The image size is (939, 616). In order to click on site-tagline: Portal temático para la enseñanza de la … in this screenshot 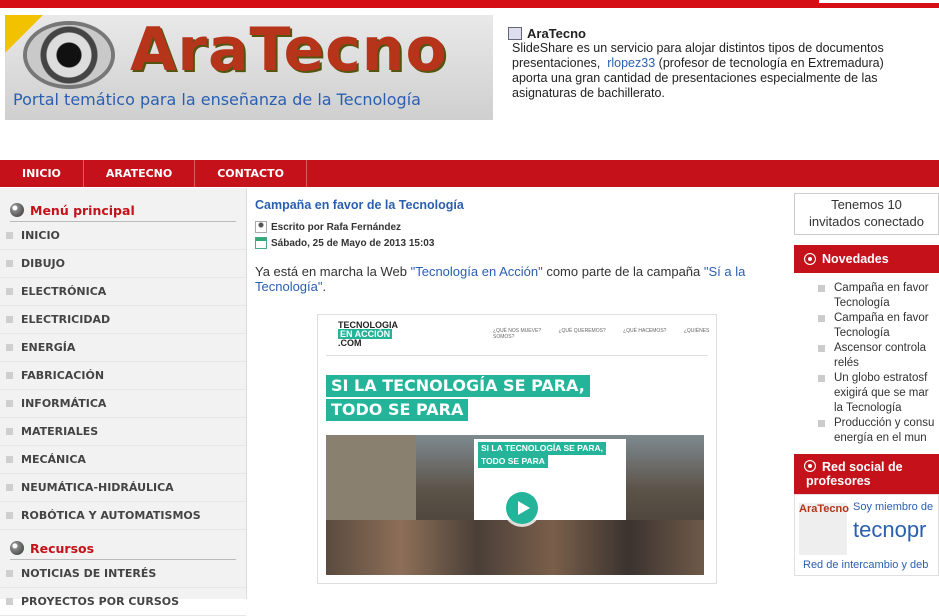, I will do `click(217, 99)`.